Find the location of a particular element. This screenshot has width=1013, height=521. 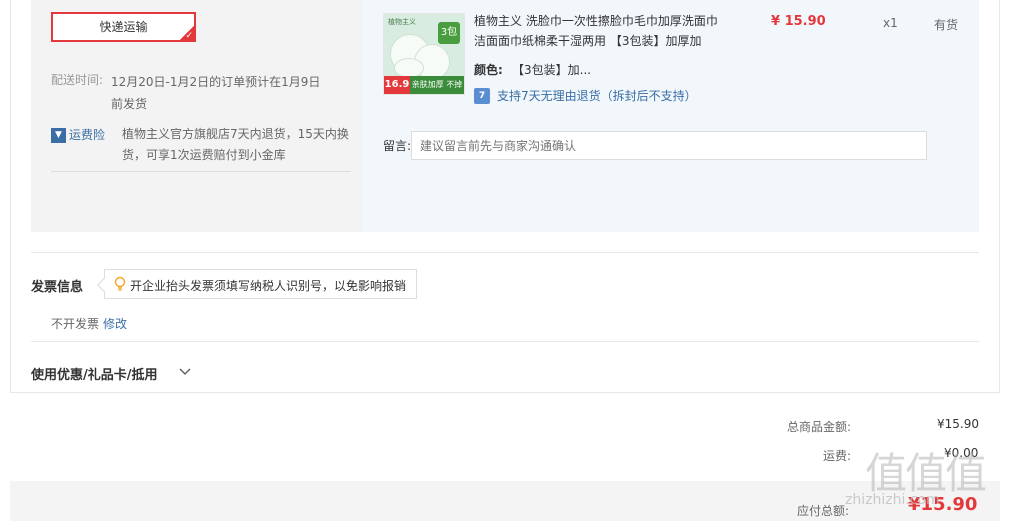

thumb-price-tag: 16.9 is located at coordinates (397, 85).